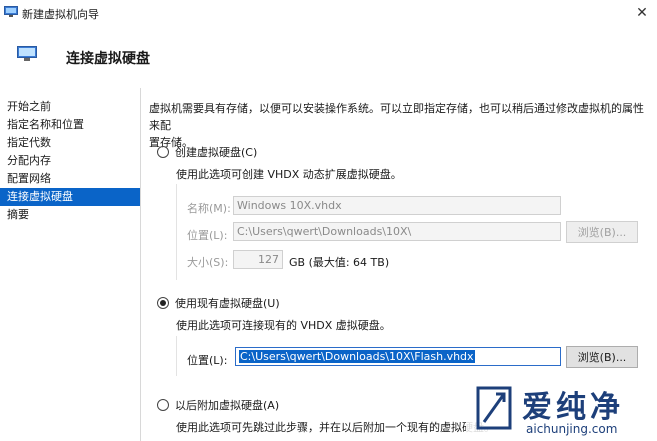  What do you see at coordinates (70, 125) in the screenshot?
I see `sidebar-item-name-location: 指定名称和位置` at bounding box center [70, 125].